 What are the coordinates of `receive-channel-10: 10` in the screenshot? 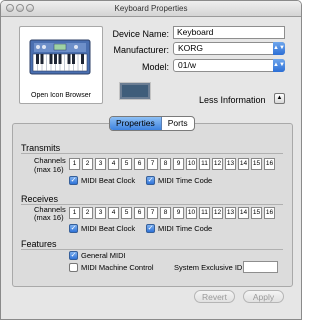 It's located at (191, 213).